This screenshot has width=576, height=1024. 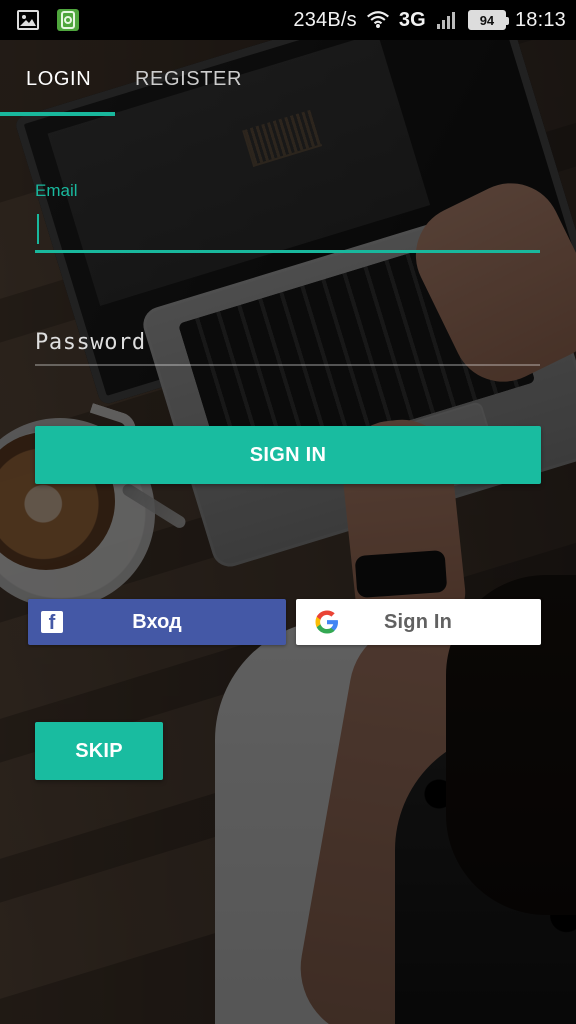 I want to click on network-type: 3G, so click(x=412, y=19).